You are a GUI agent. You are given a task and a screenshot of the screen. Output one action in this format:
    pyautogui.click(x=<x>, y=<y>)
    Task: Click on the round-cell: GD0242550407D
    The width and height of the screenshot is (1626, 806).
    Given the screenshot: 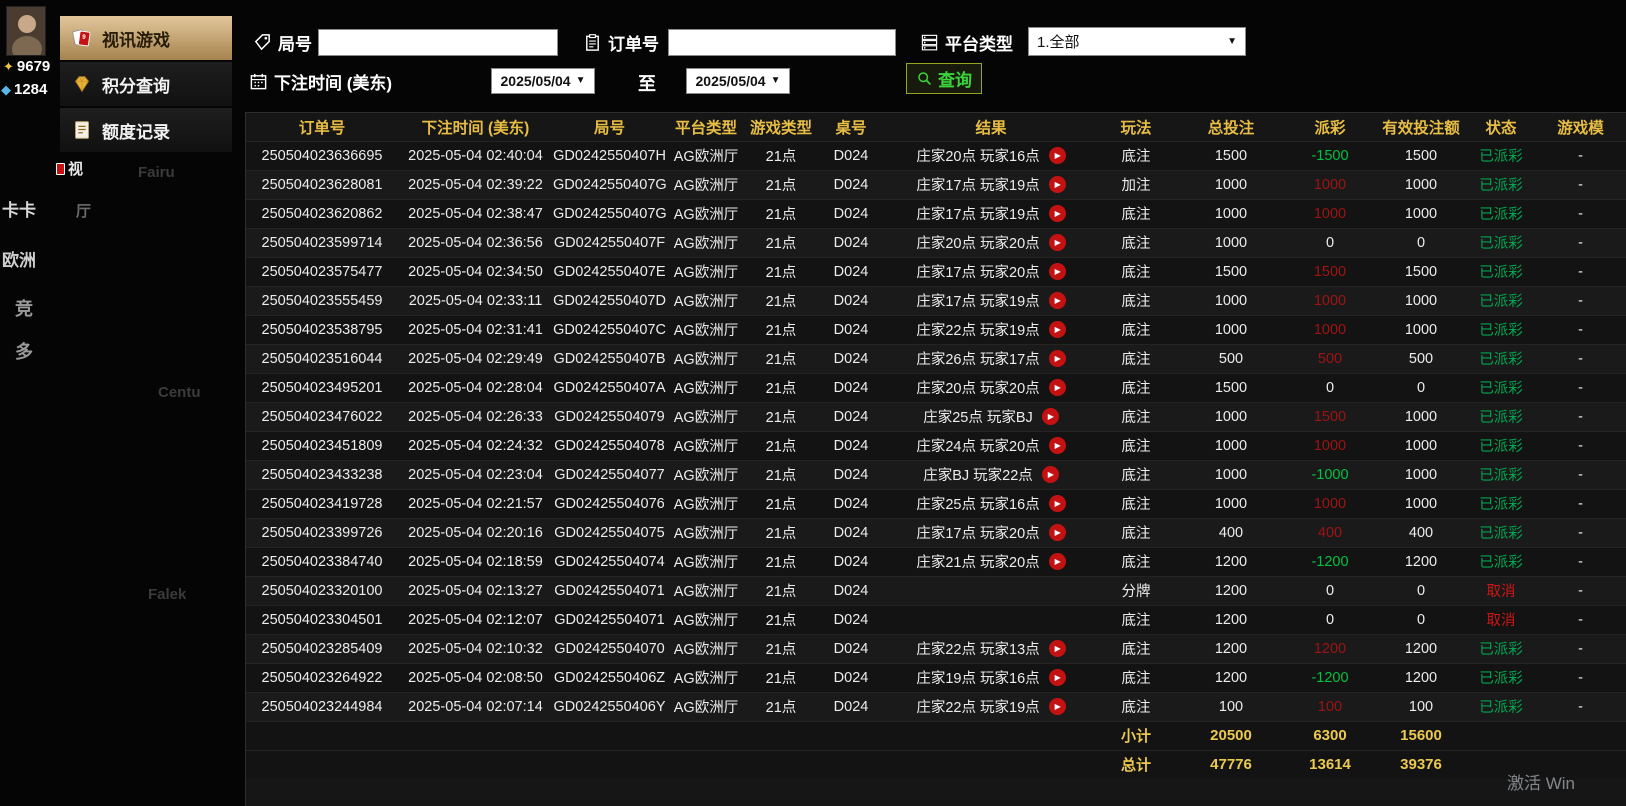 What is the action you would take?
    pyautogui.click(x=609, y=300)
    